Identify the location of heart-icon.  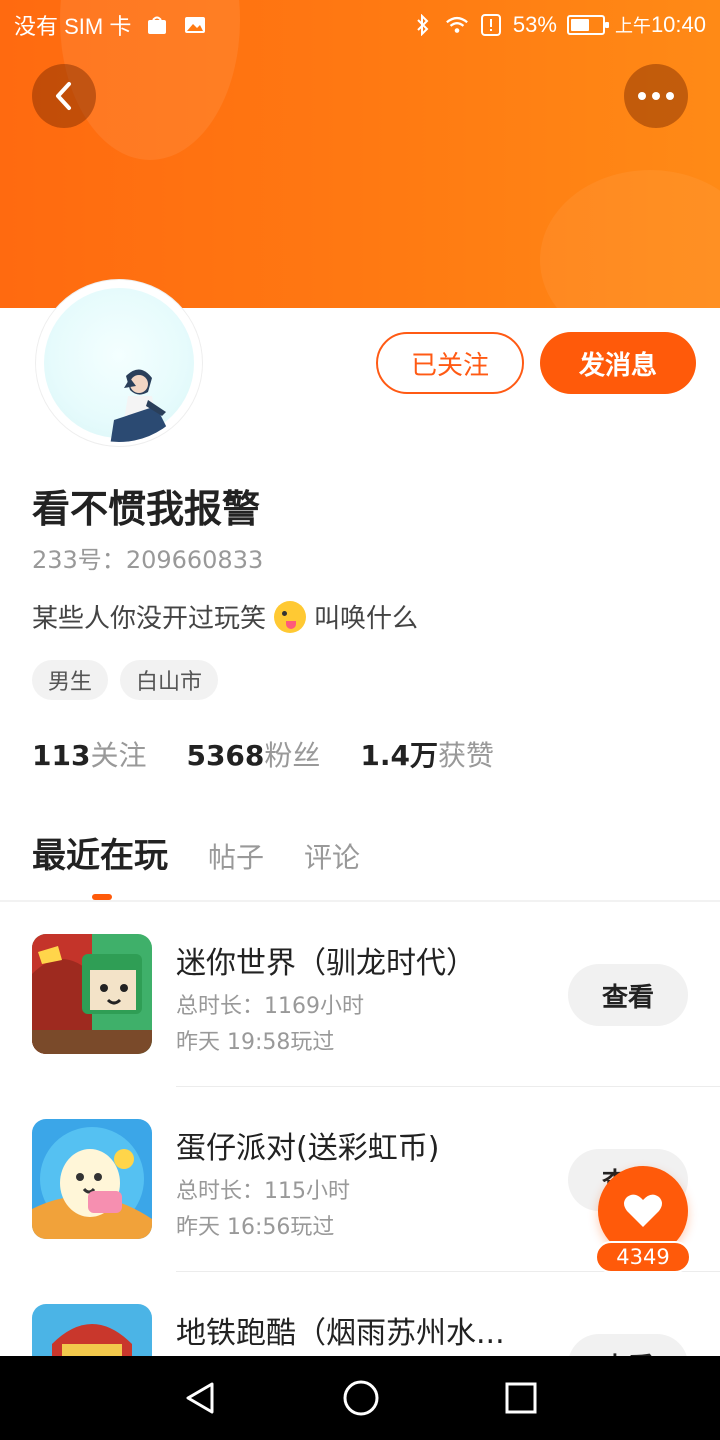
(643, 1210).